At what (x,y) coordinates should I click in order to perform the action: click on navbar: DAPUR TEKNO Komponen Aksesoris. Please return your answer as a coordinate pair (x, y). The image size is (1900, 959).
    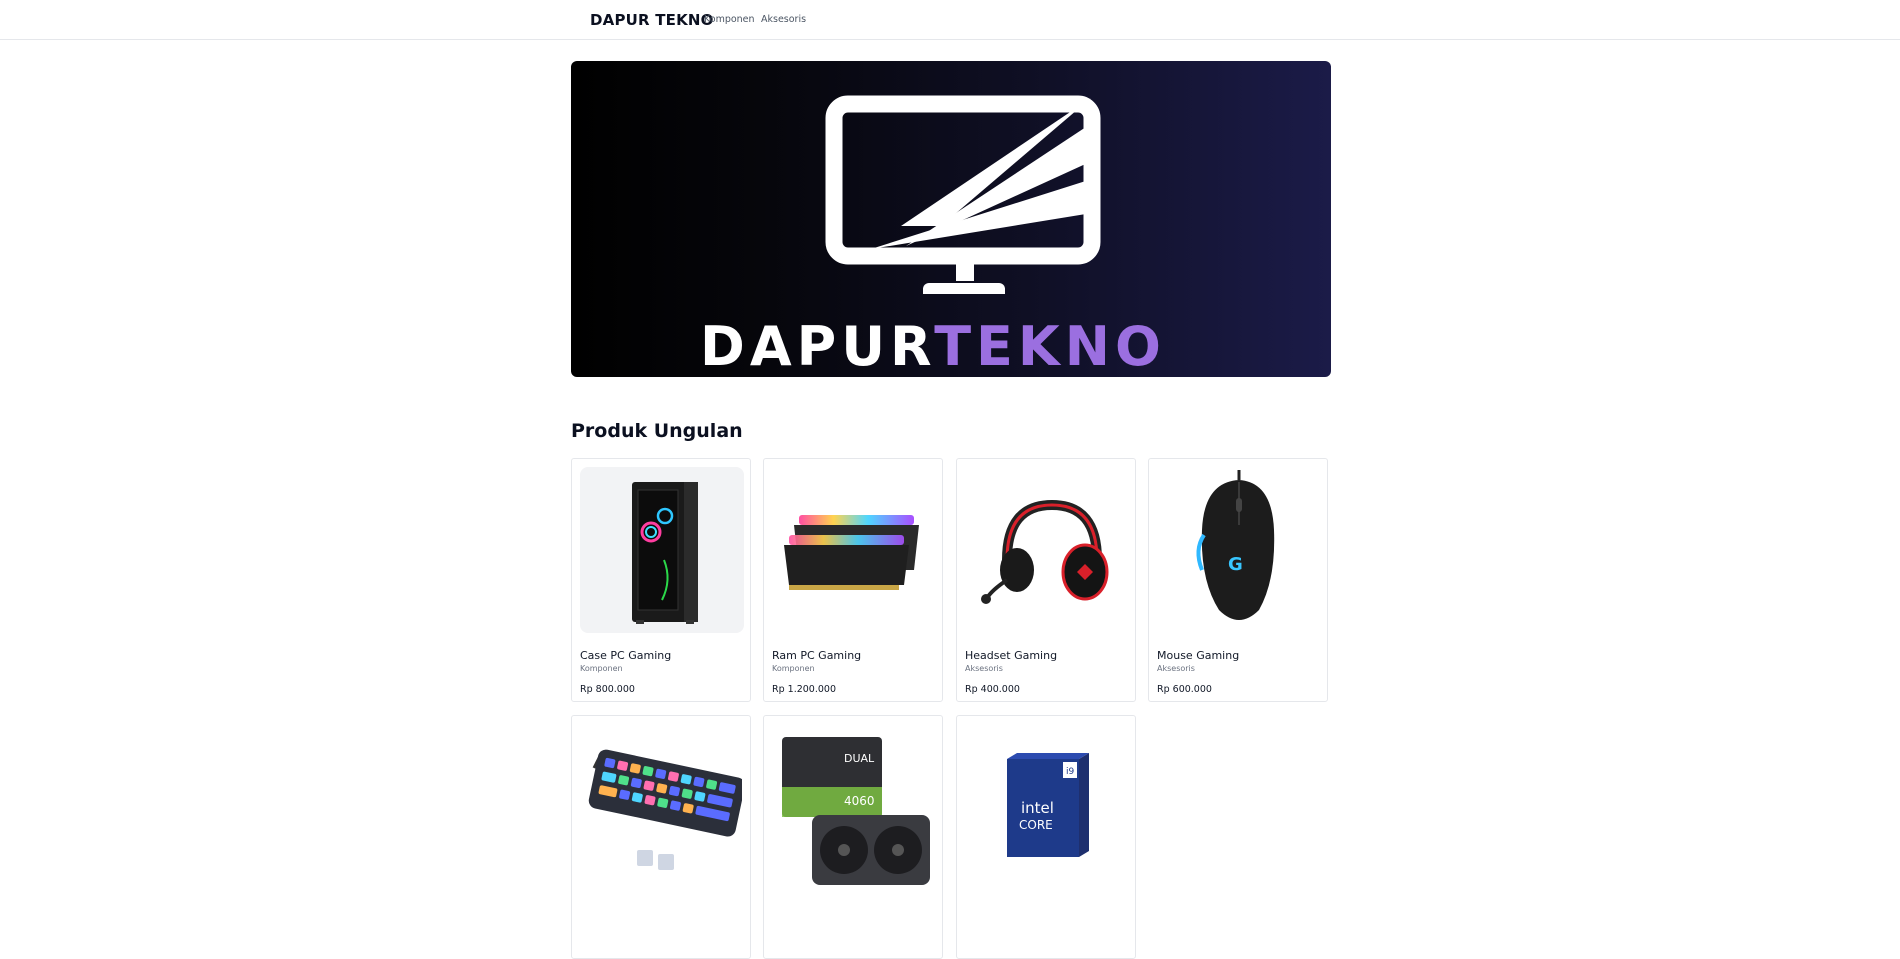
    Looking at the image, I should click on (950, 20).